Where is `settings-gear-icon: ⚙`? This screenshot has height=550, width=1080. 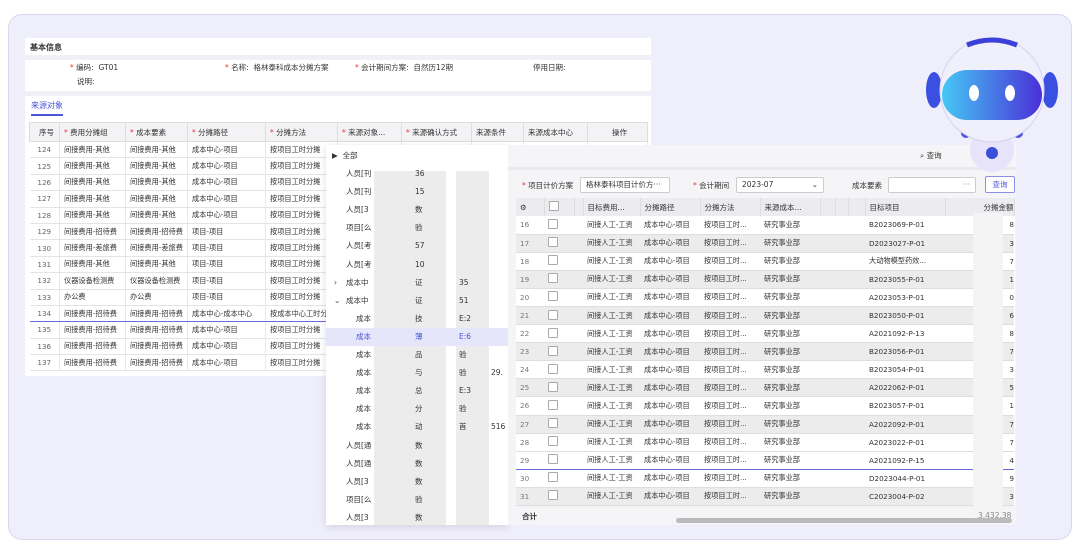
settings-gear-icon: ⚙ is located at coordinates (523, 207).